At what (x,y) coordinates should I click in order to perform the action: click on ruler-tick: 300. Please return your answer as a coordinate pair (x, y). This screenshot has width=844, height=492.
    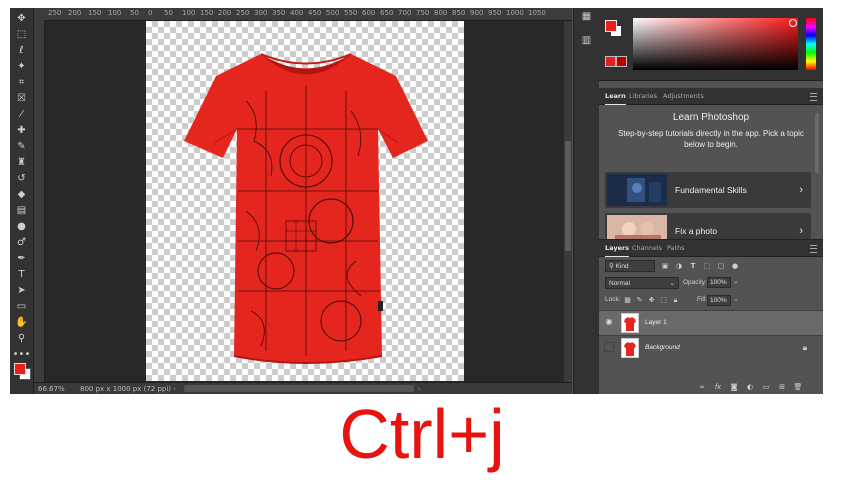
    Looking at the image, I should click on (261, 13).